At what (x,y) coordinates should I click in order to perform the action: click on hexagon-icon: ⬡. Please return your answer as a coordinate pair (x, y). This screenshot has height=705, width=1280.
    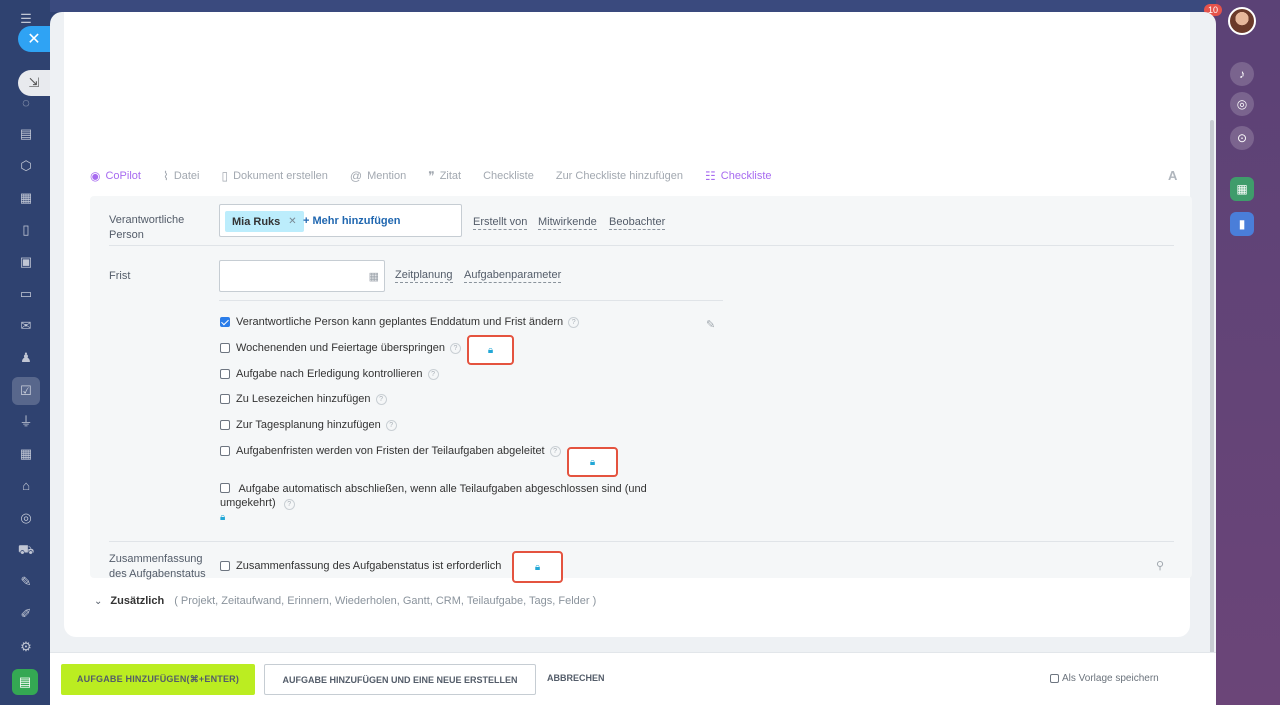
    Looking at the image, I should click on (26, 166).